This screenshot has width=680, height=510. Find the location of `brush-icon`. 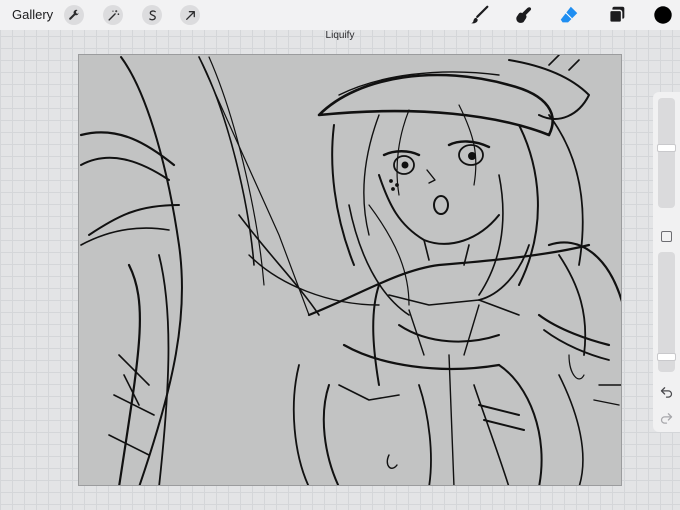

brush-icon is located at coordinates (480, 14).